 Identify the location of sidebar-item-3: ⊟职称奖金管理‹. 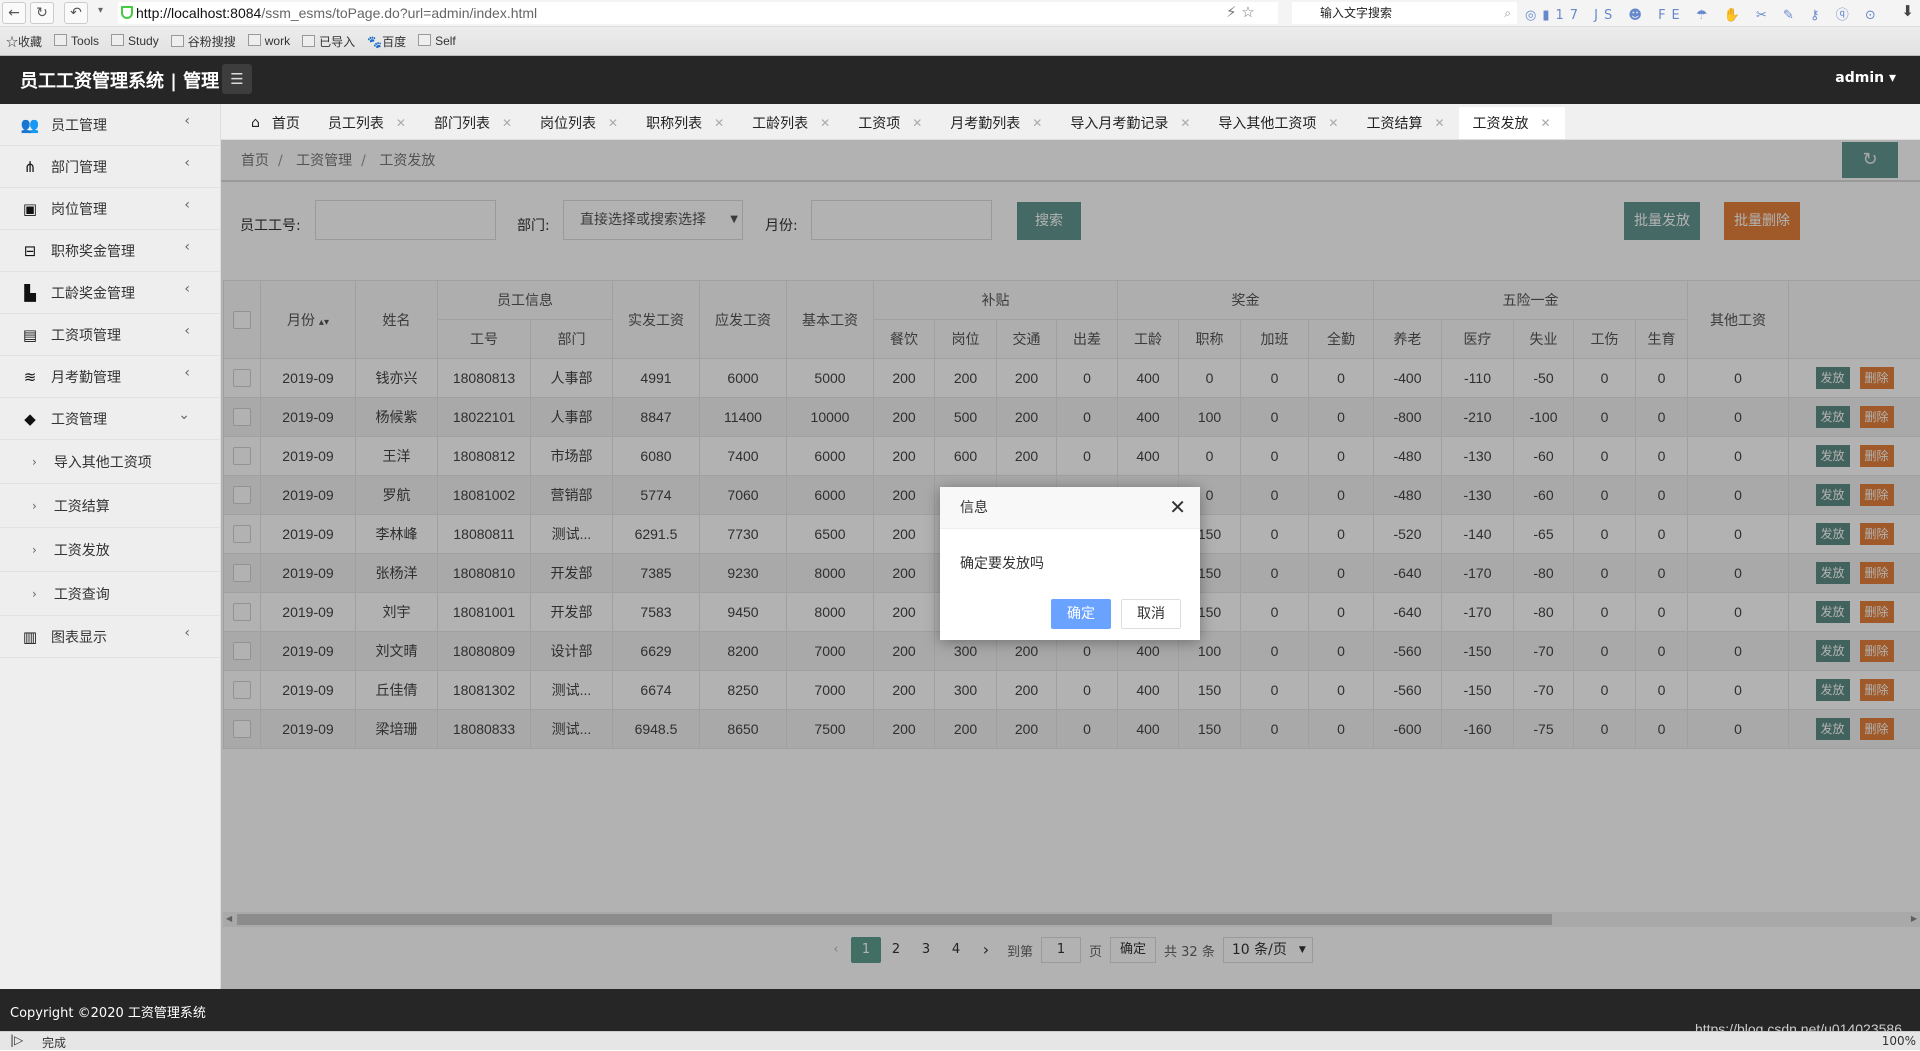
(110, 251).